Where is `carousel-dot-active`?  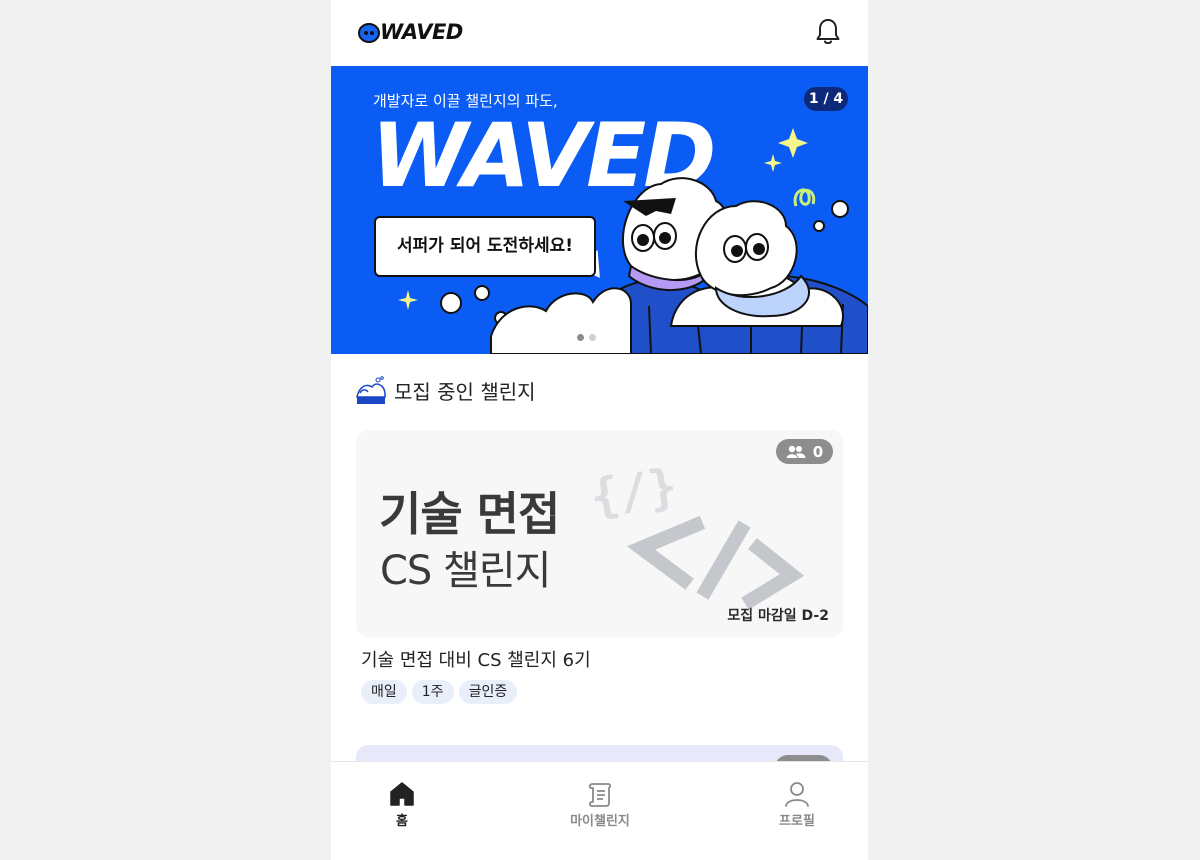 carousel-dot-active is located at coordinates (580, 337).